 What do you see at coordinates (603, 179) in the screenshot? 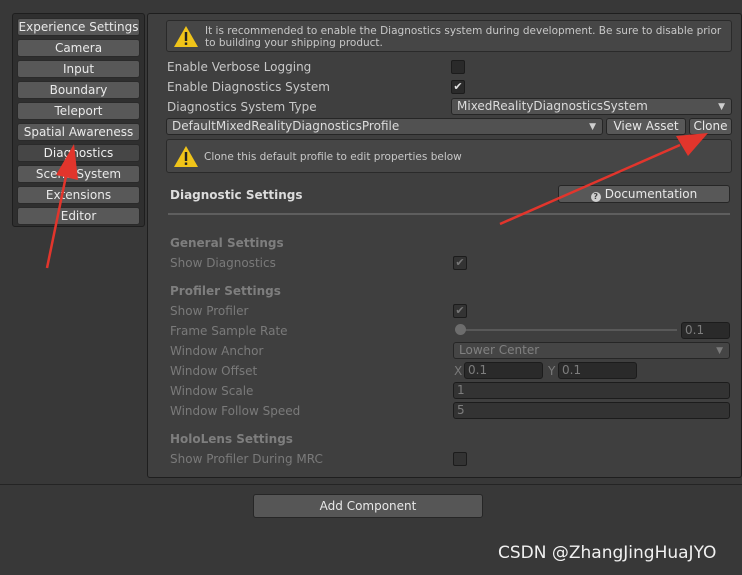
I see `arrow-to-clone-icon` at bounding box center [603, 179].